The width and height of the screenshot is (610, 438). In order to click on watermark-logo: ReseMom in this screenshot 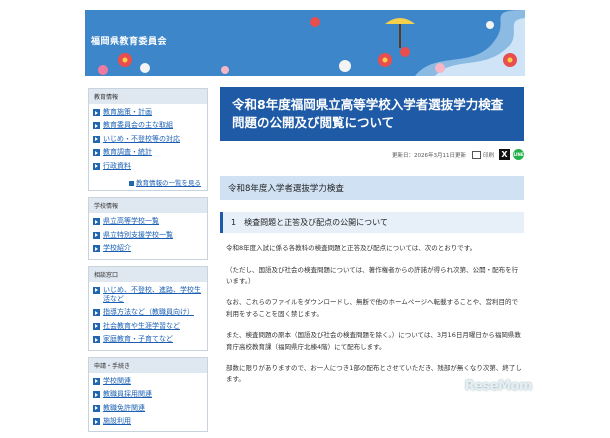, I will do `click(498, 386)`.